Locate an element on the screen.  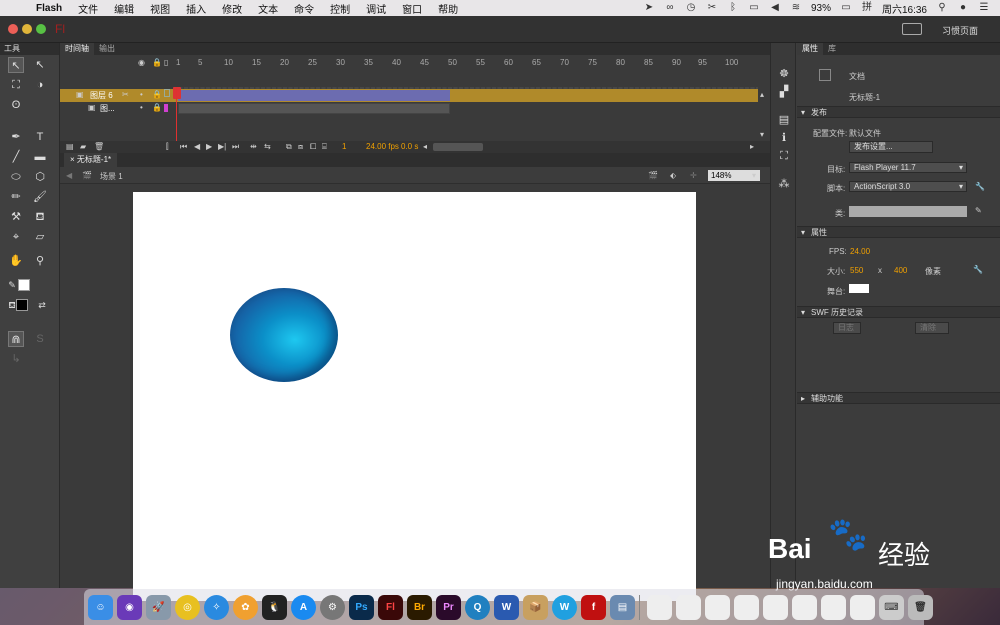
swap-colors-icon: ⇄ is located at coordinates (42, 305).